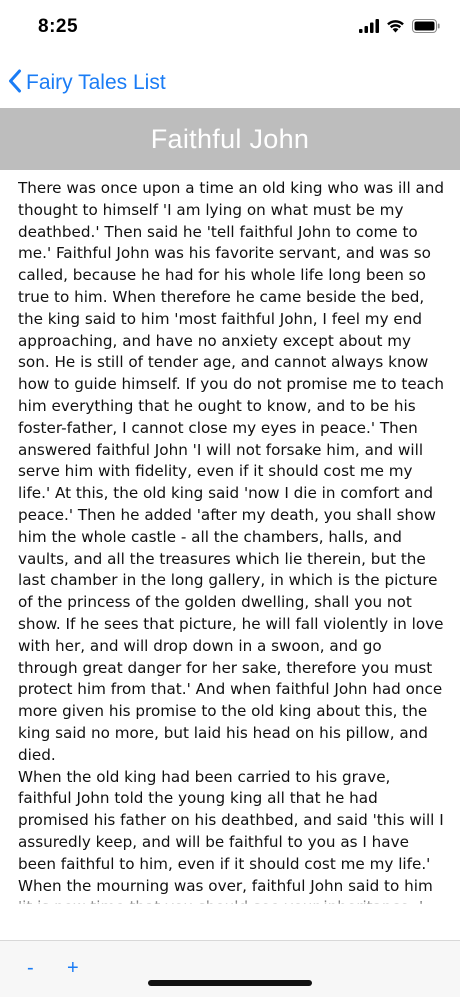  I want to click on back-button-label: Fairy Tales List, so click(96, 82).